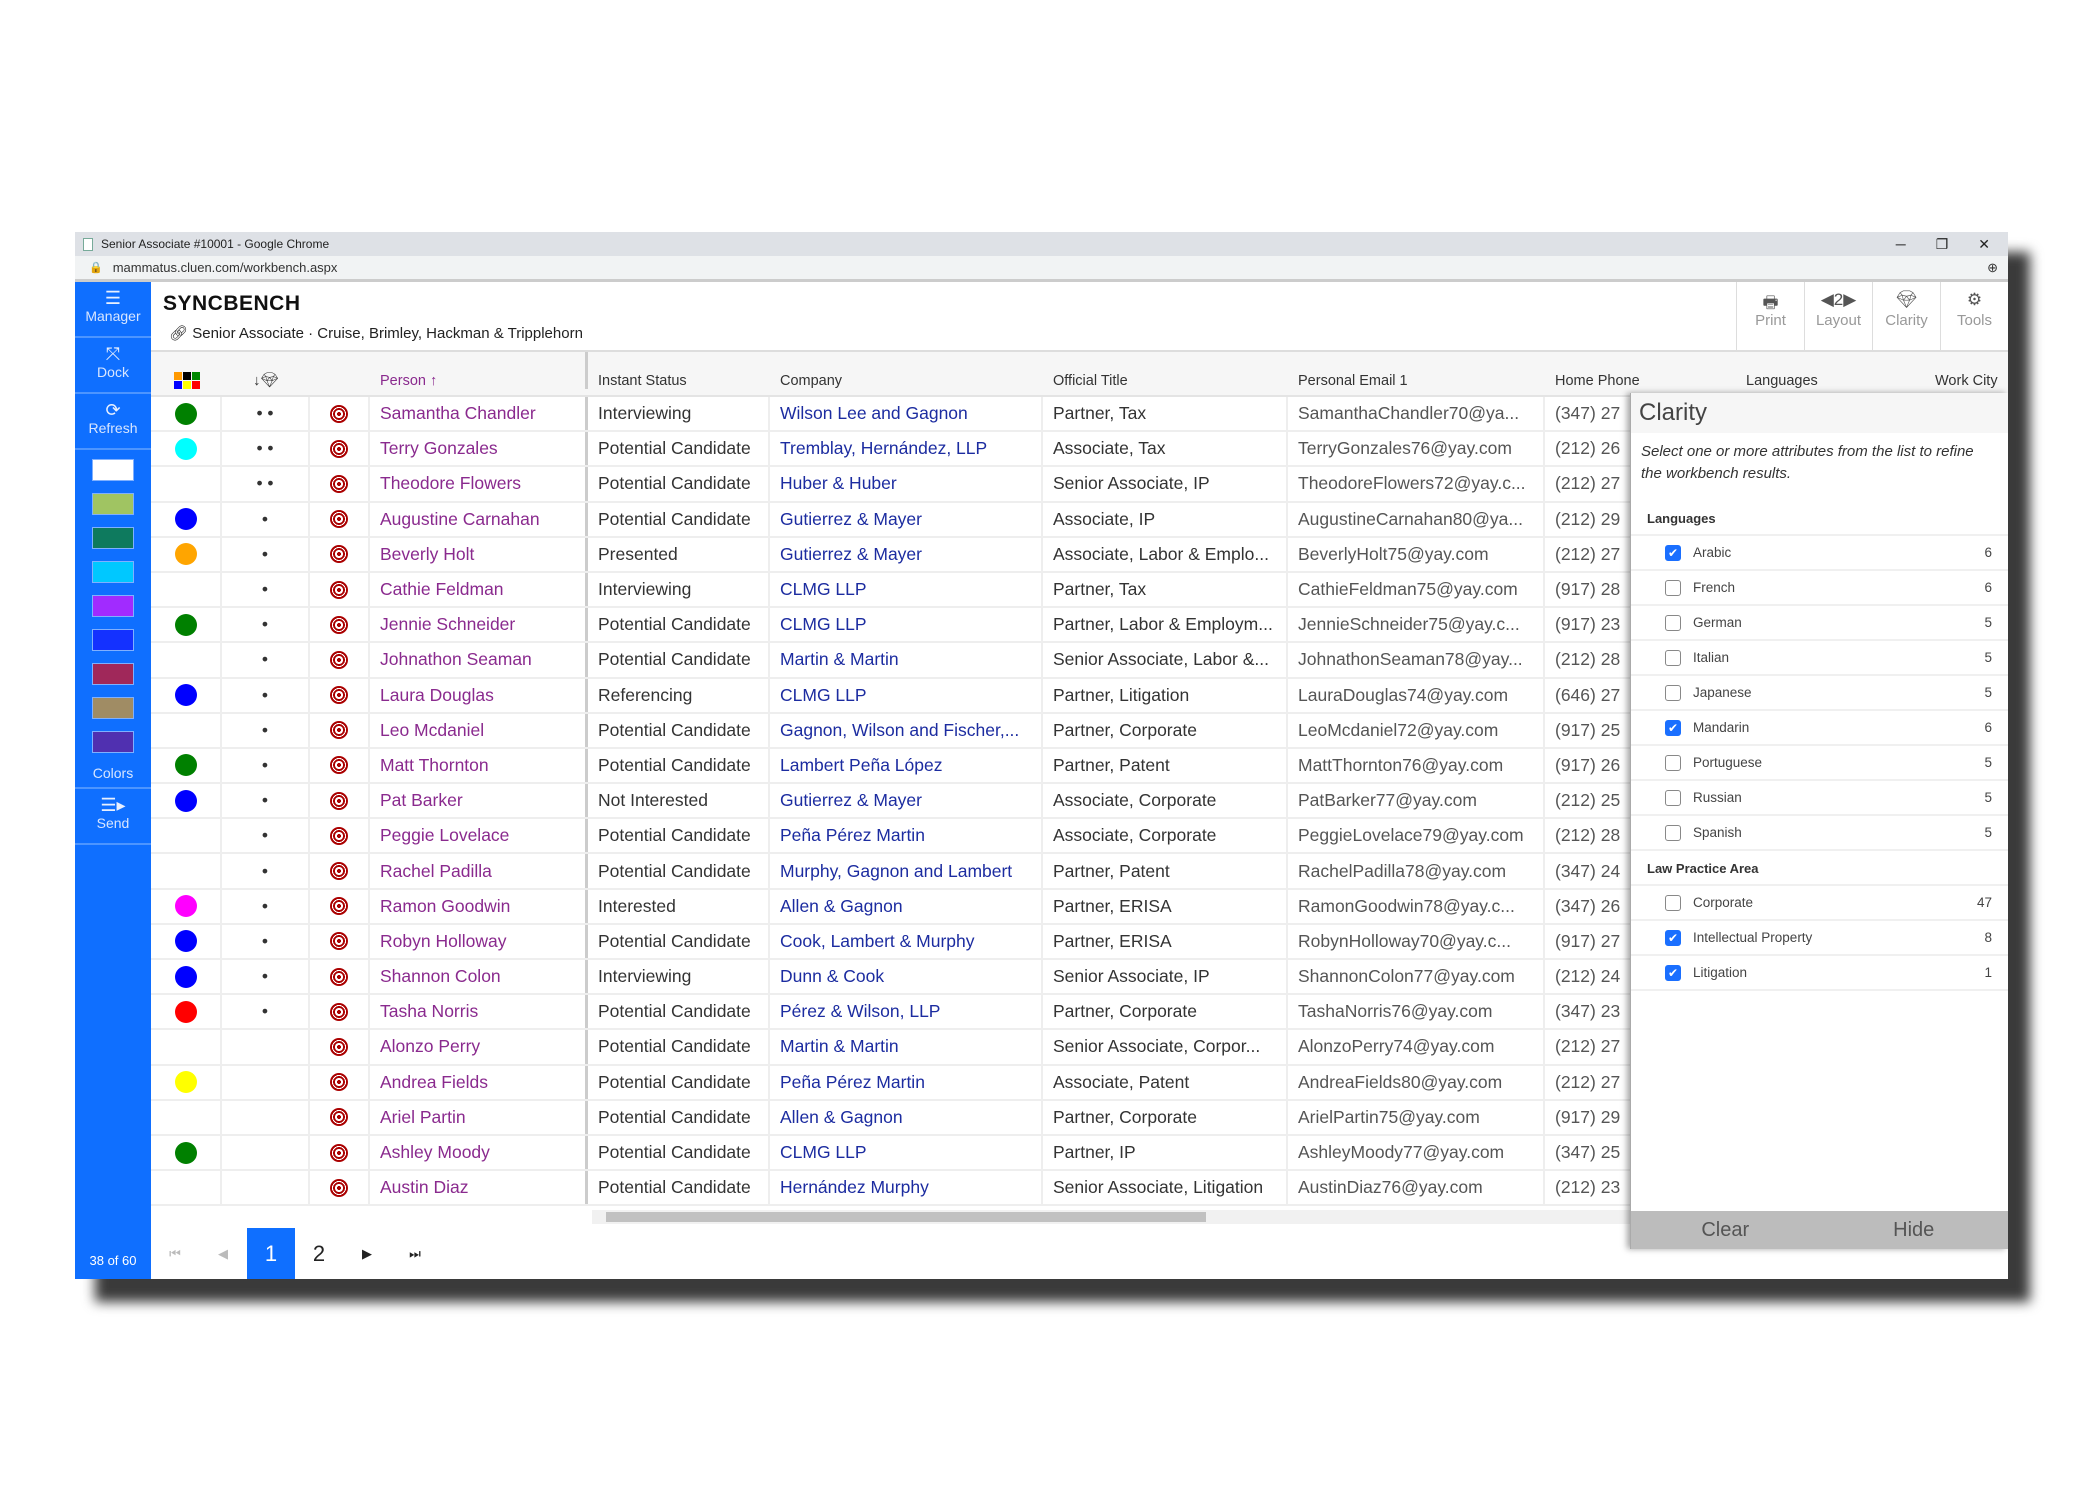  Describe the element at coordinates (1770, 316) in the screenshot. I see `print-button: 🖶 Print` at that location.